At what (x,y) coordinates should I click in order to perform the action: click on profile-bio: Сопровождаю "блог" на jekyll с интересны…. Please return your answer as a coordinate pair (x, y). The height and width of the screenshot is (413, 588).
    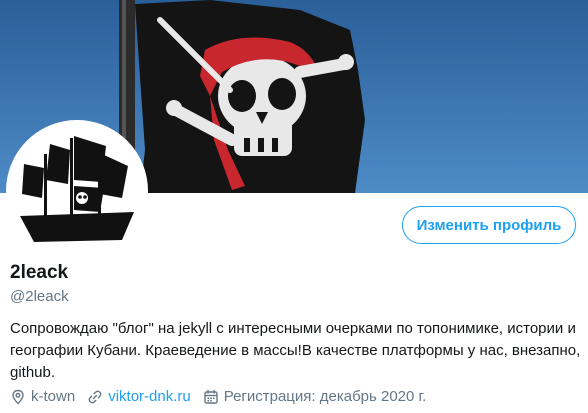
    Looking at the image, I should click on (295, 350).